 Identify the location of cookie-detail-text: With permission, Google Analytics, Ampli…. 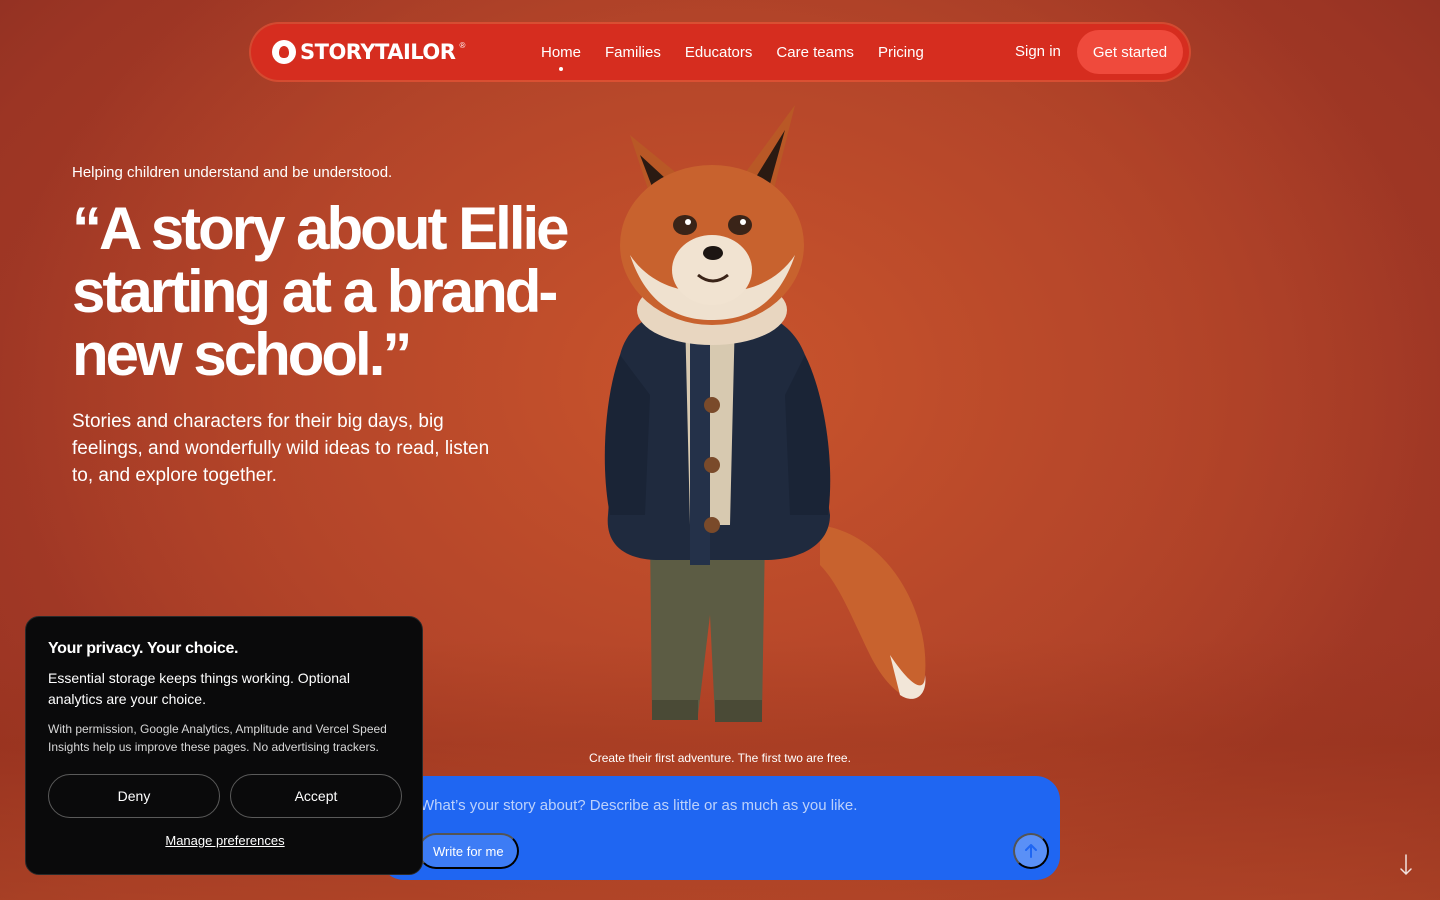
(217, 738).